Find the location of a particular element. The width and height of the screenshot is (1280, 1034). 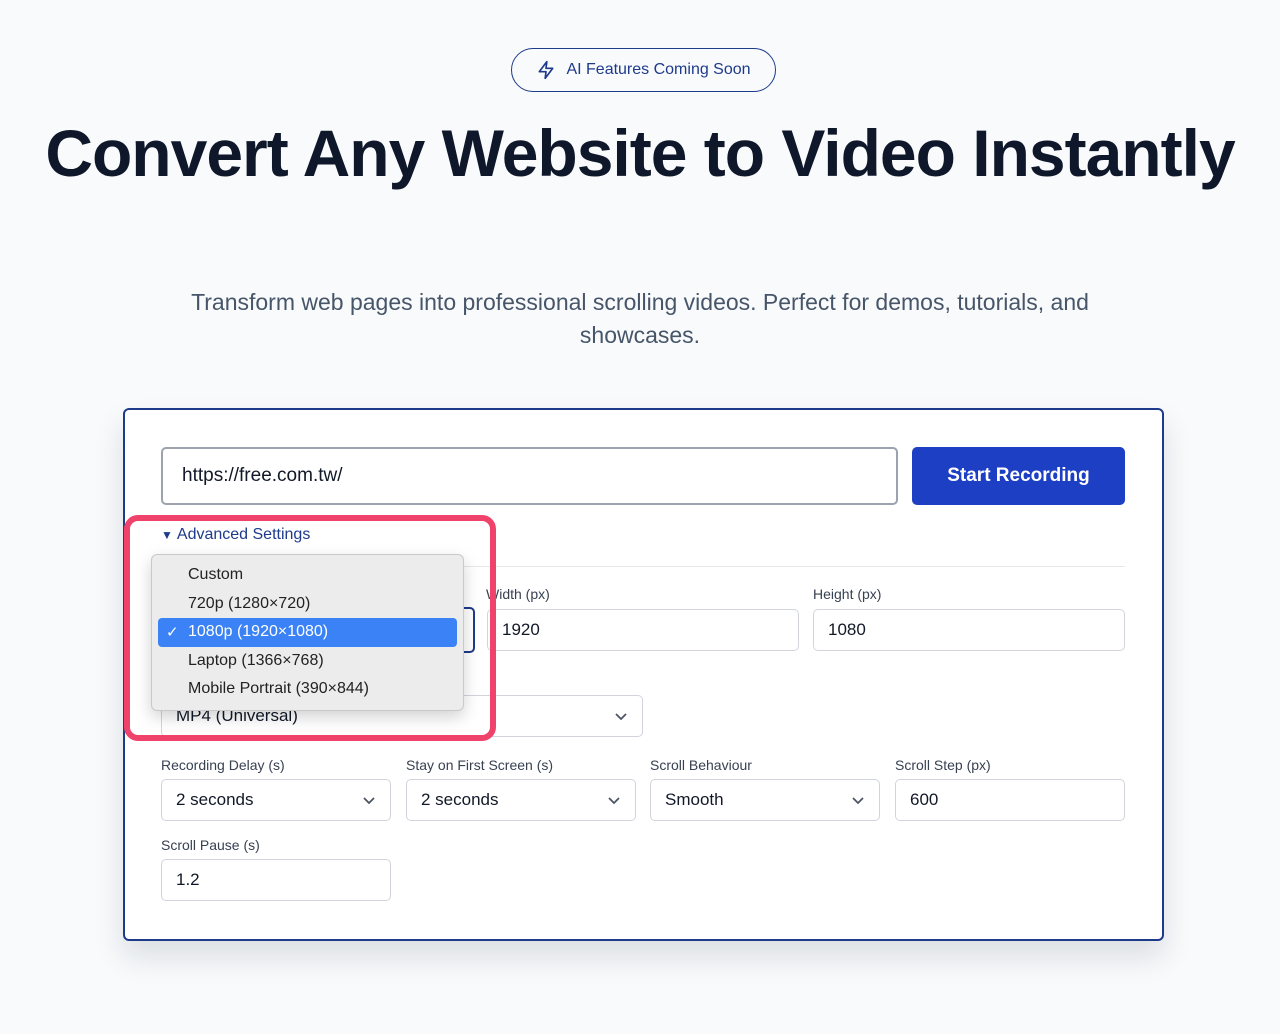

height-label: Height (px) is located at coordinates (847, 594).